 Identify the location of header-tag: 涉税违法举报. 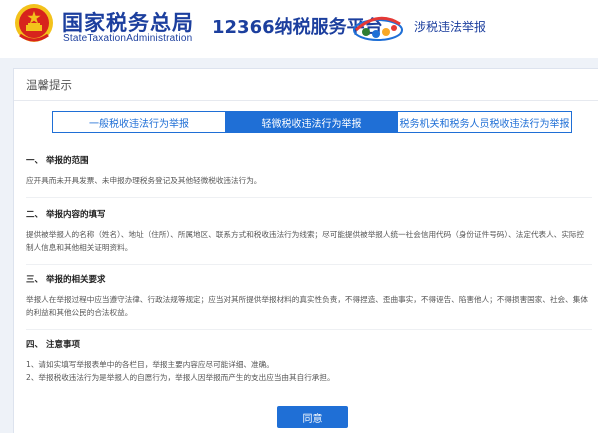
(450, 27).